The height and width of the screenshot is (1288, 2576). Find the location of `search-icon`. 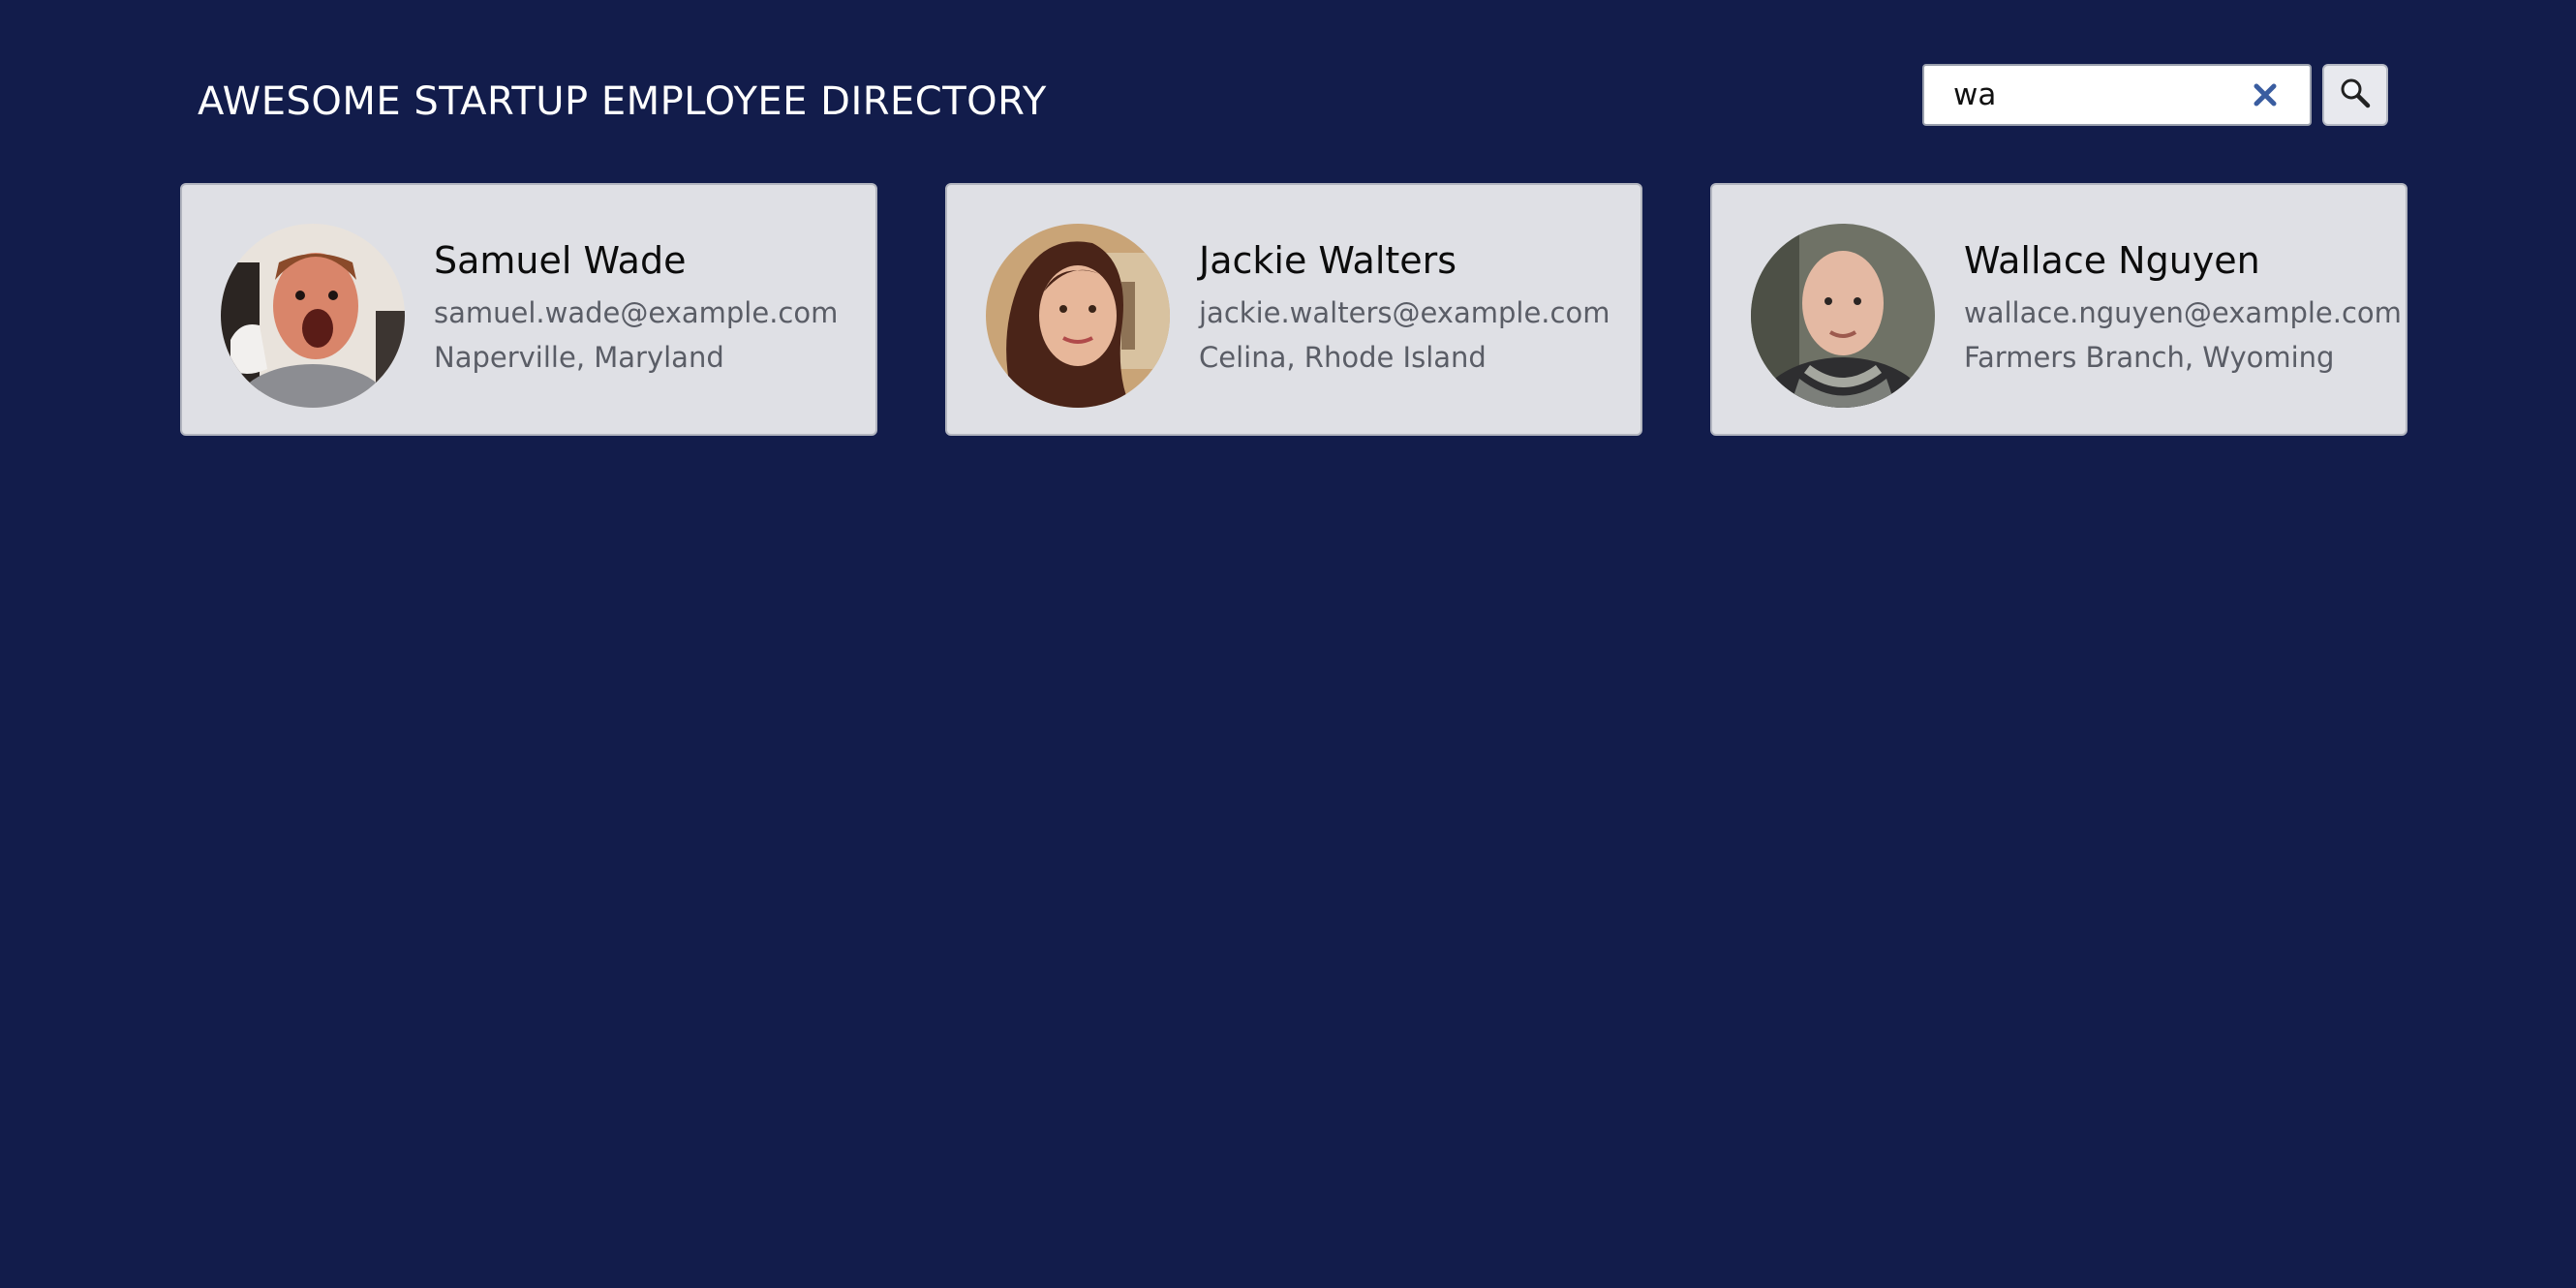

search-icon is located at coordinates (2355, 95).